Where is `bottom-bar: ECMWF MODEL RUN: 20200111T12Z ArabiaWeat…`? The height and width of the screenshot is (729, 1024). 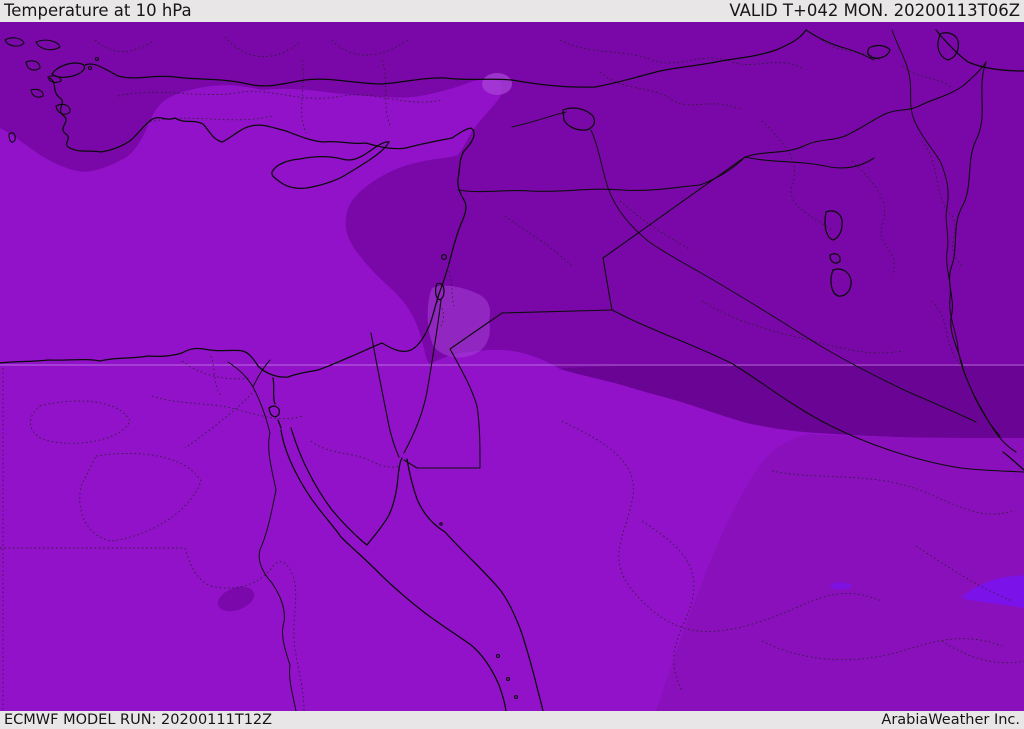 bottom-bar: ECMWF MODEL RUN: 20200111T12Z ArabiaWeat… is located at coordinates (512, 720).